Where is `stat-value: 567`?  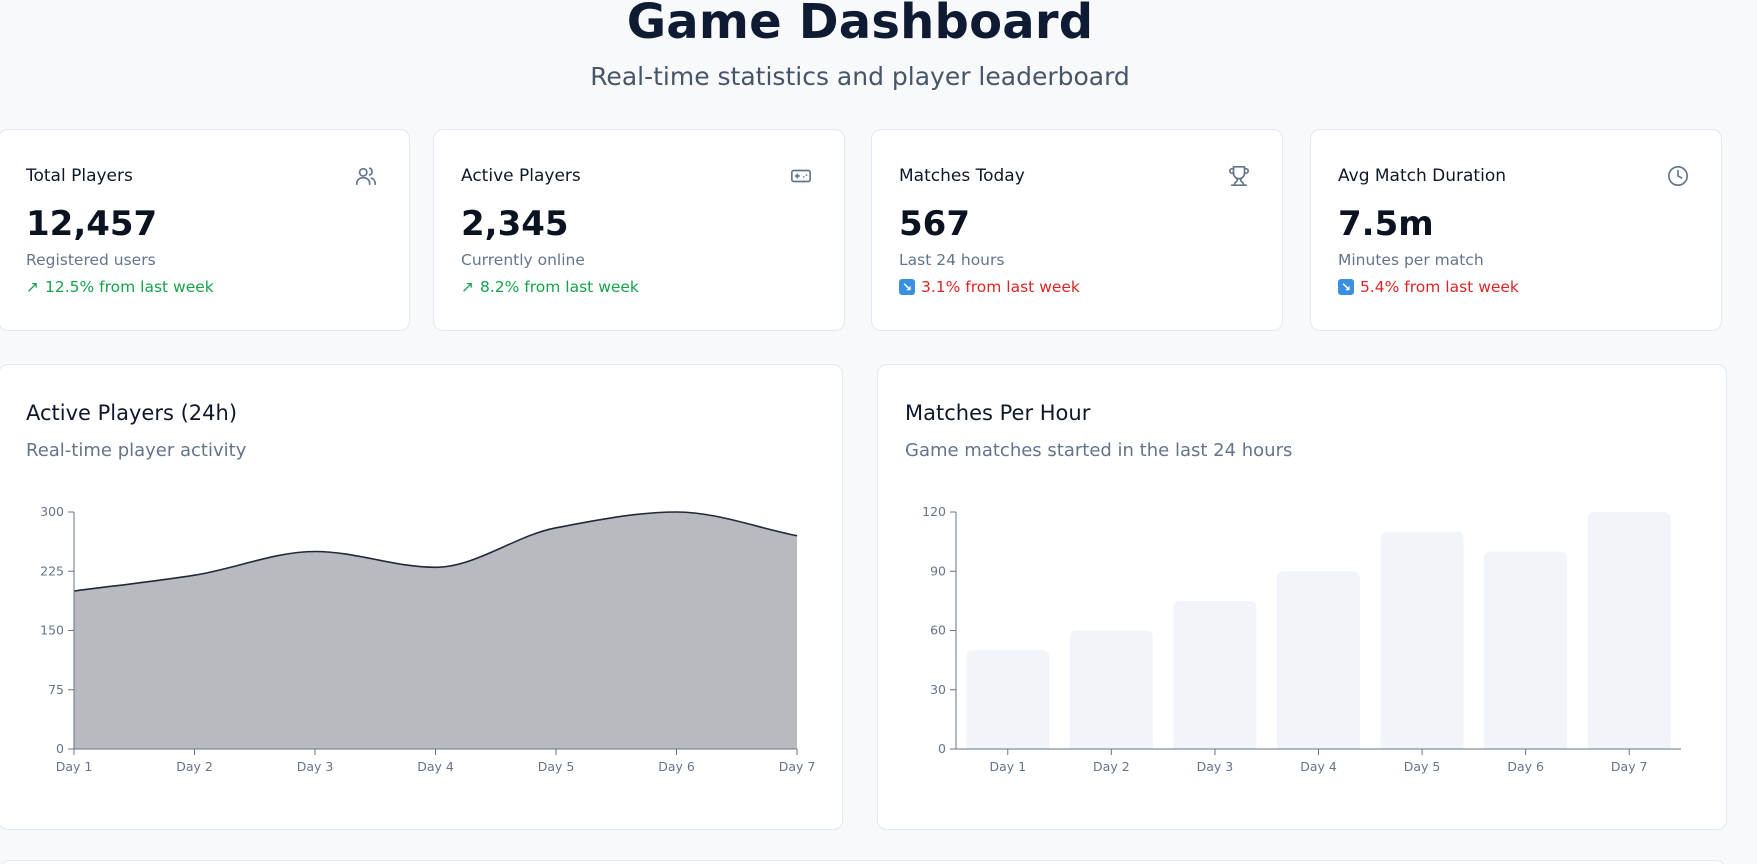 stat-value: 567 is located at coordinates (934, 224).